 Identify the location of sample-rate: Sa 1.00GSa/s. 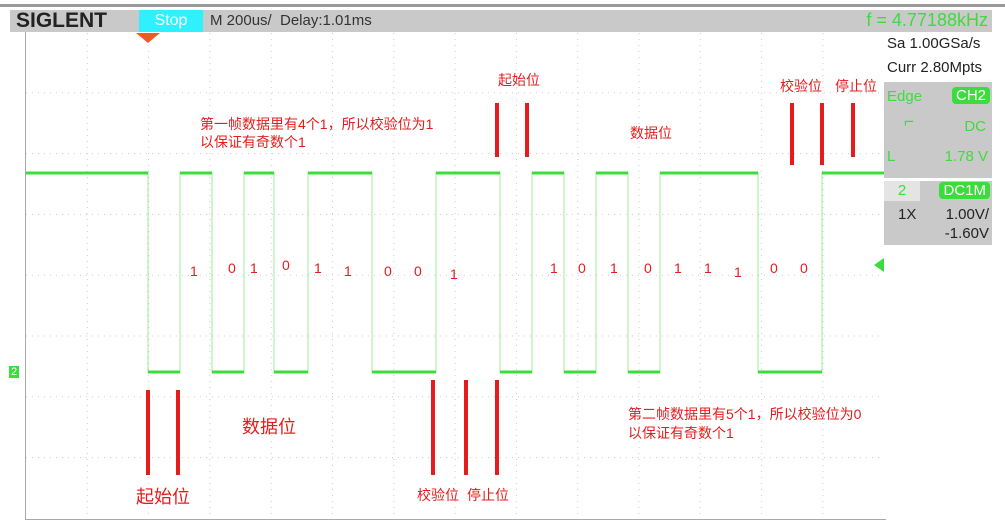
(934, 43).